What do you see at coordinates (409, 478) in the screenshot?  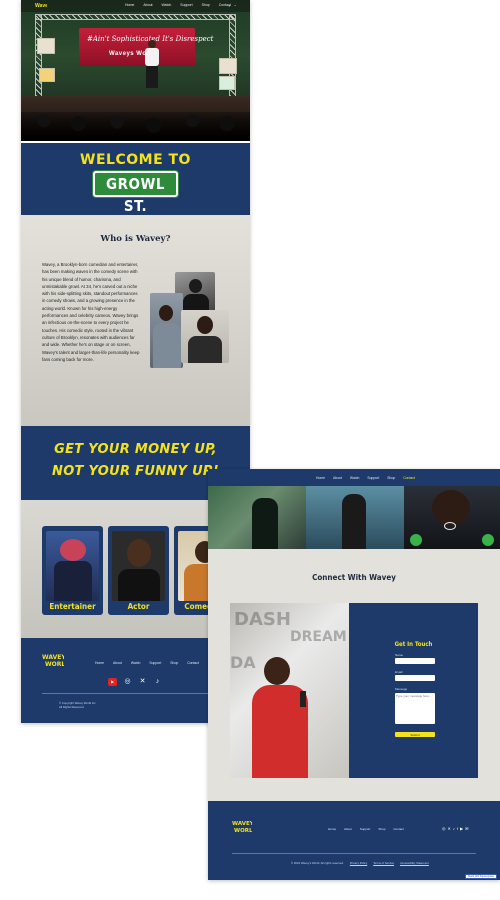 I see `nav-link-contact: Contact` at bounding box center [409, 478].